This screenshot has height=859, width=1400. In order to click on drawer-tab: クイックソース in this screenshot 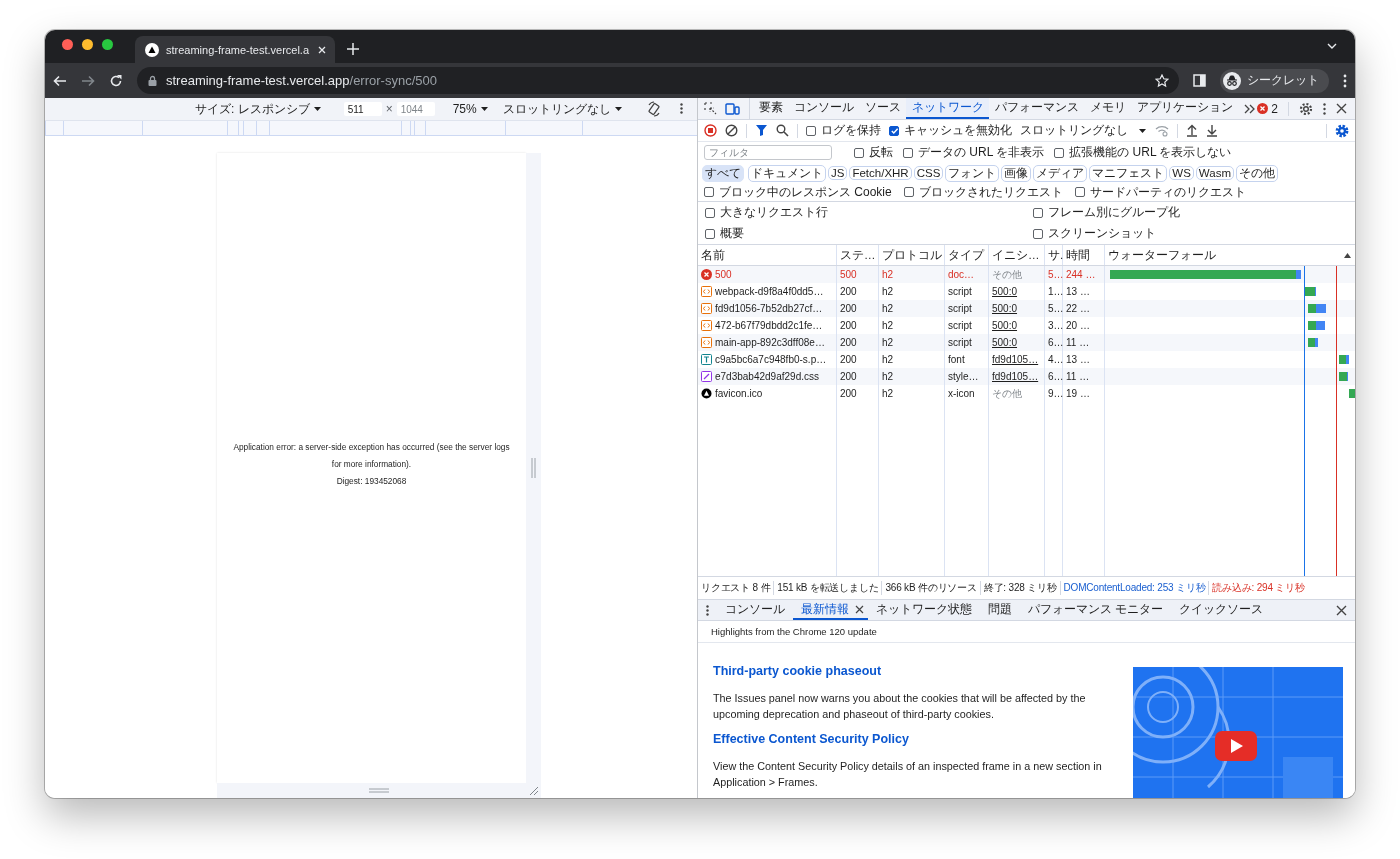, I will do `click(1221, 610)`.